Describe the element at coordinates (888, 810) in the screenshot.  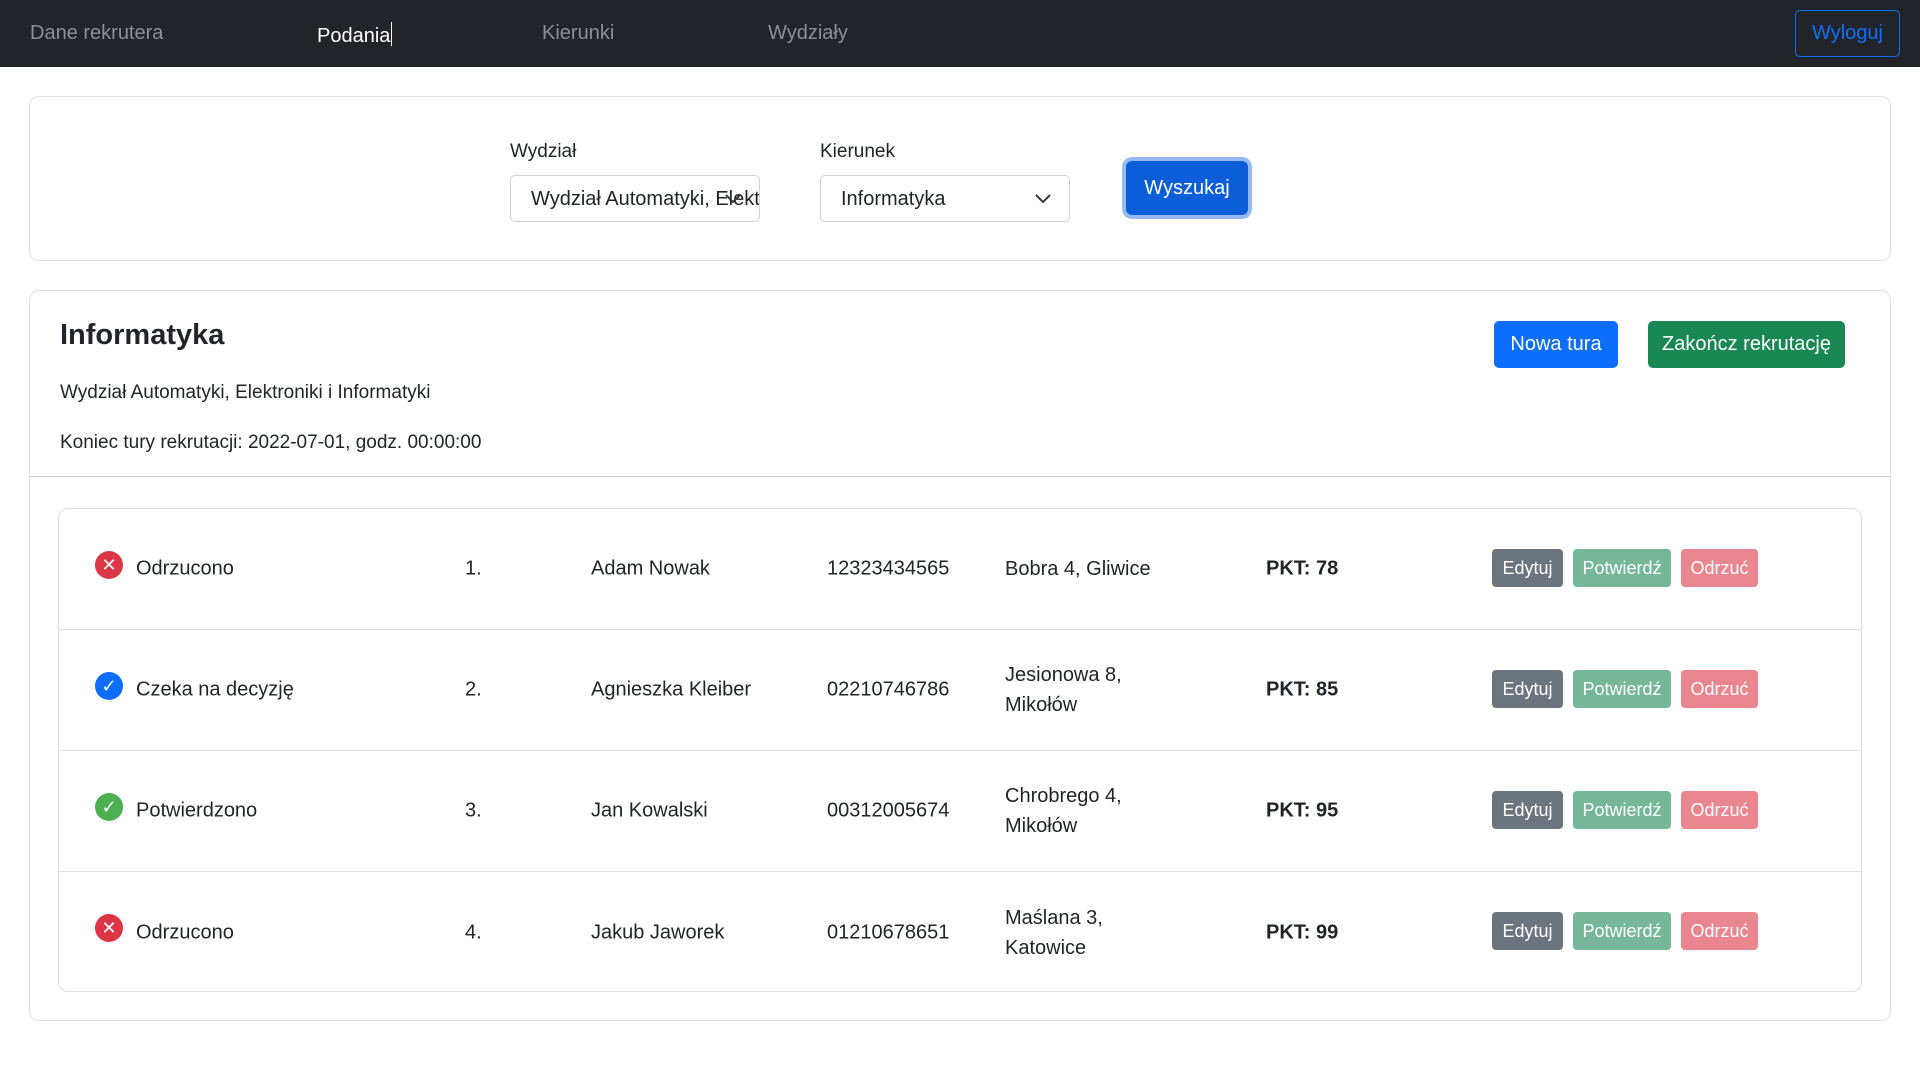
I see `applicant-pesel: 00312005674` at that location.